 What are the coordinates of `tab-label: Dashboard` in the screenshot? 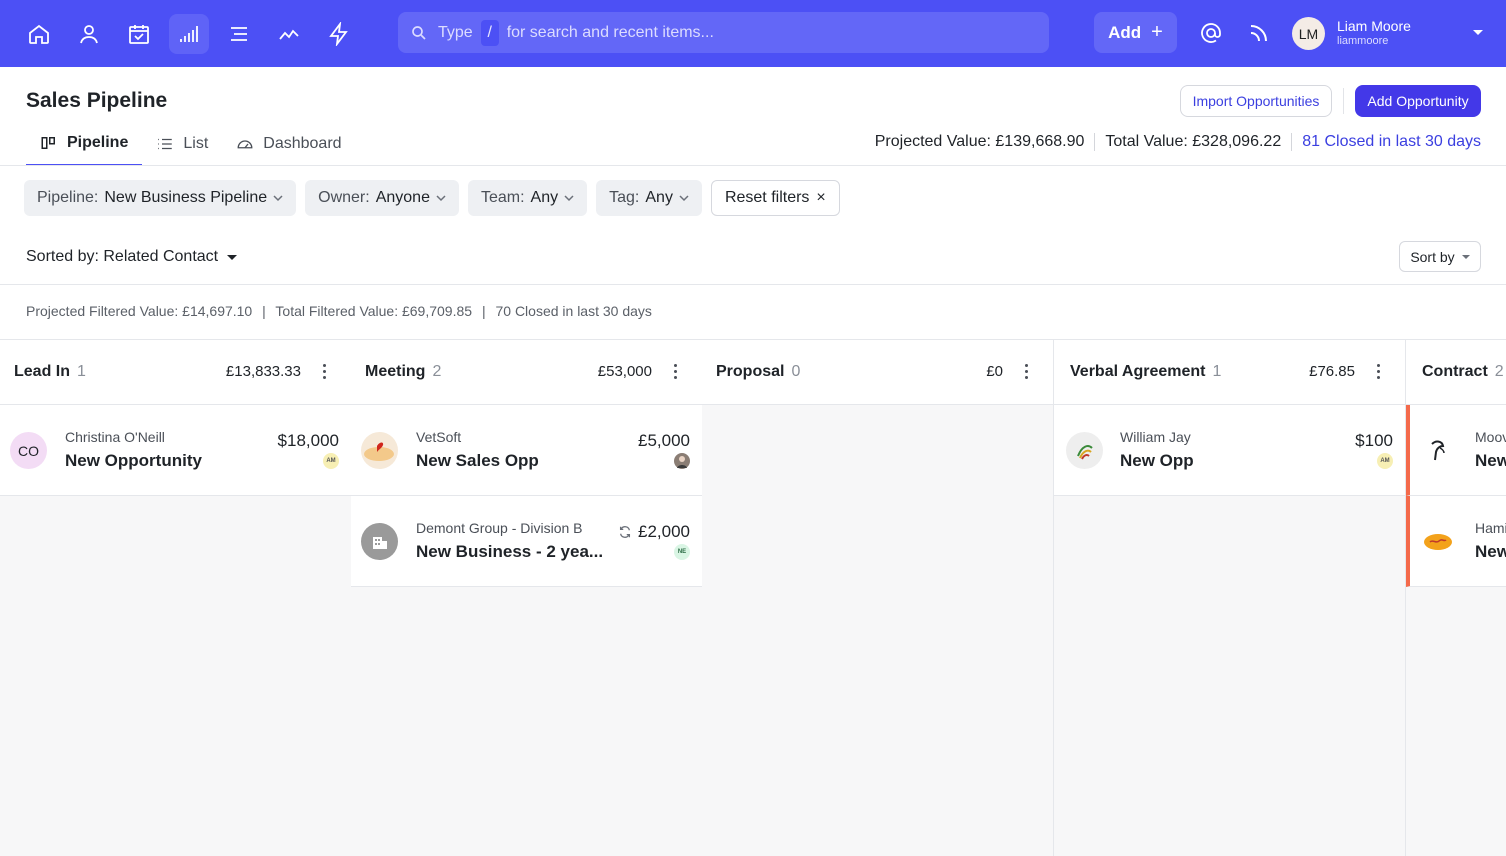 It's located at (302, 143).